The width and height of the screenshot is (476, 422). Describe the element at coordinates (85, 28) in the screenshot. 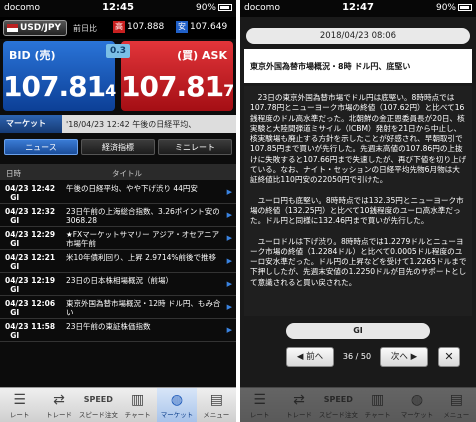

I see `prev-day-label: 前日比` at that location.